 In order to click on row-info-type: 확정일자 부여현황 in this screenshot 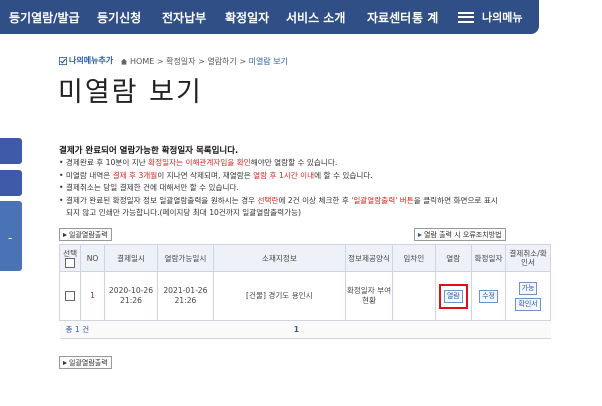, I will do `click(369, 296)`.